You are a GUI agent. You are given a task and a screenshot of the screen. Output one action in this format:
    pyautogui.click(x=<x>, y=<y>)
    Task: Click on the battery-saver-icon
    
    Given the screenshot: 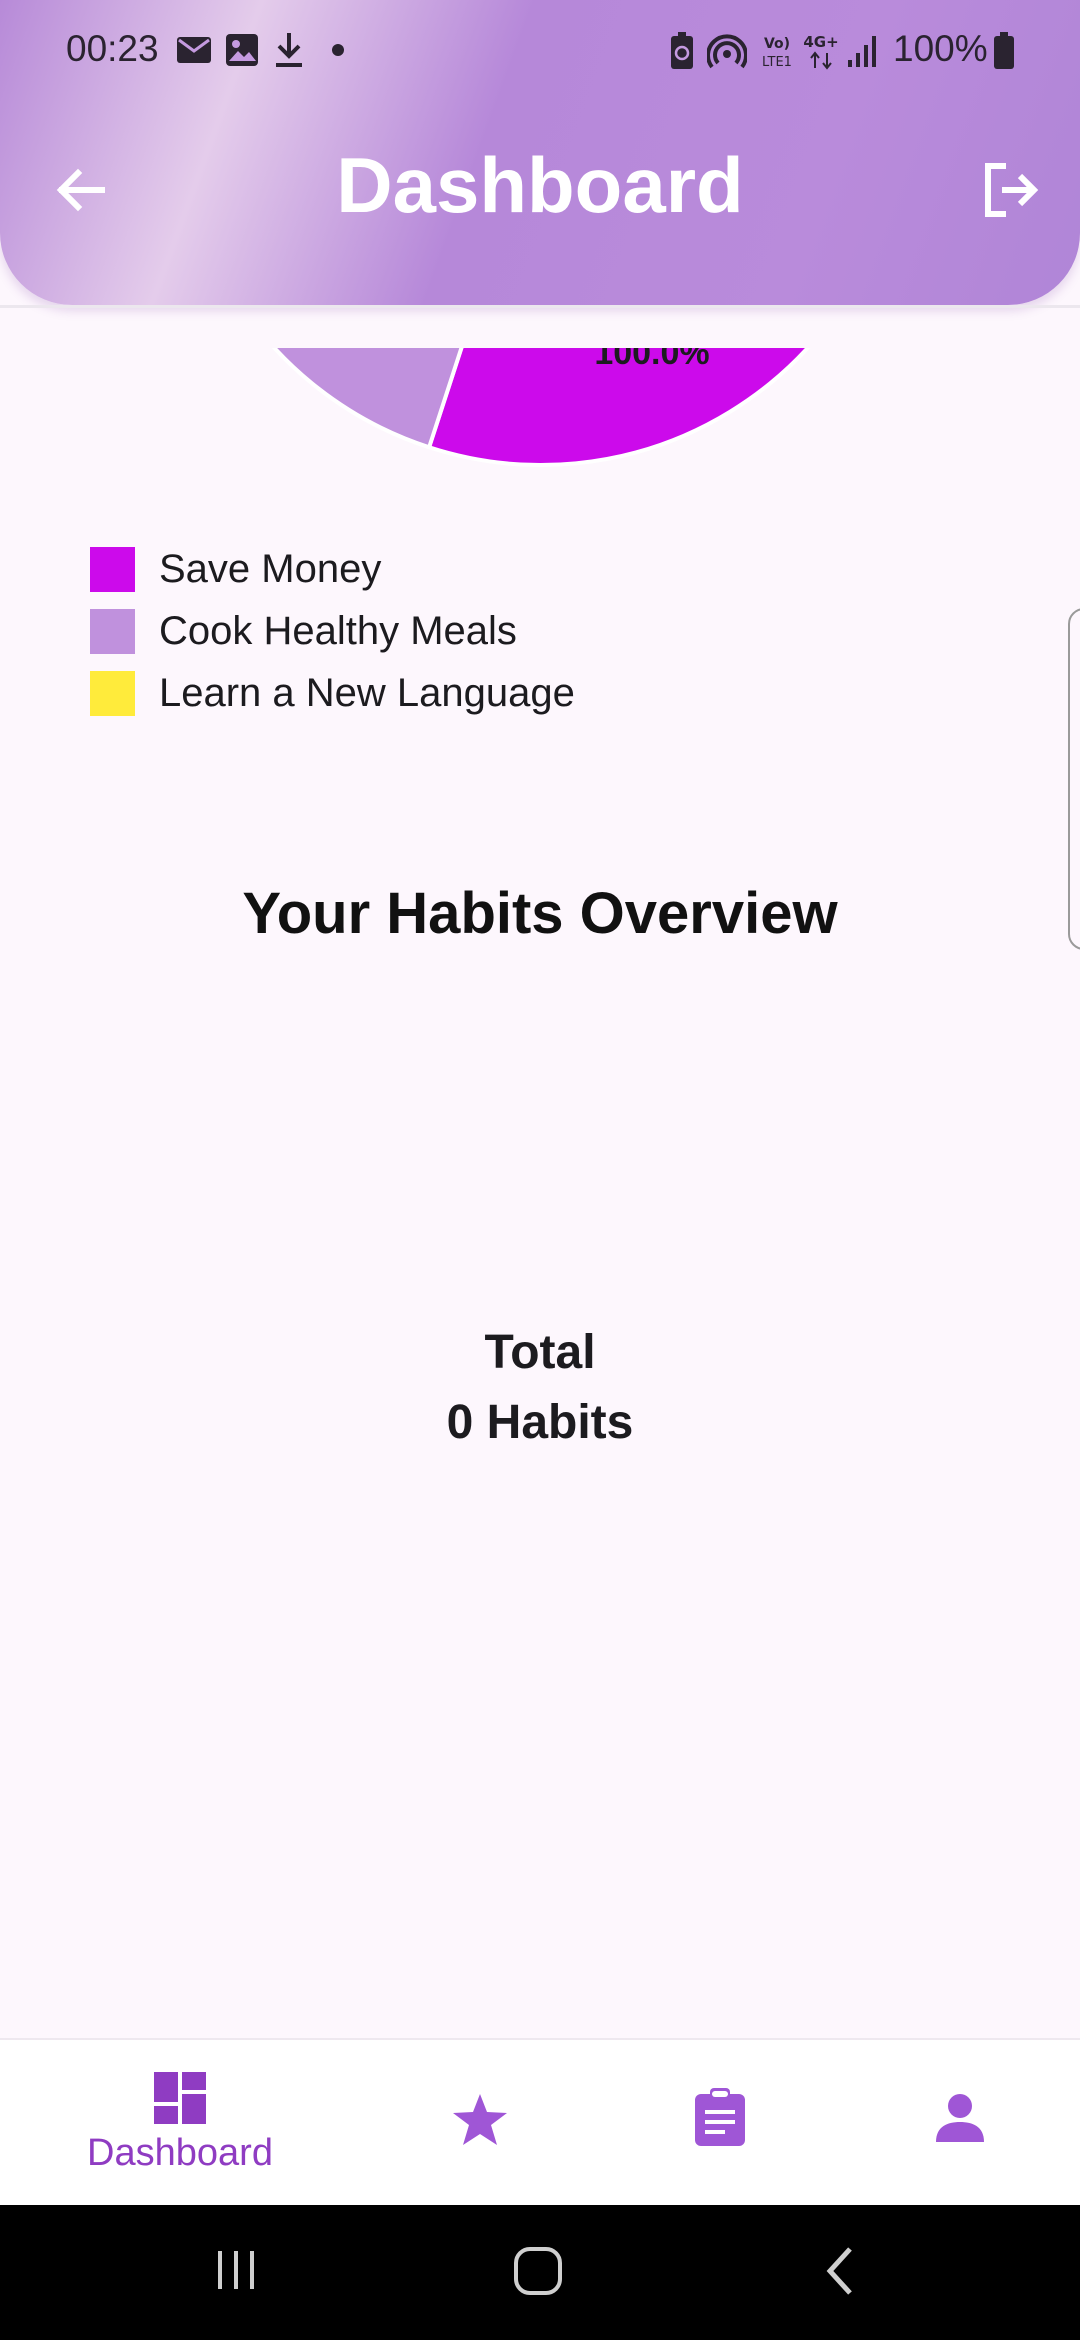 What is the action you would take?
    pyautogui.click(x=682, y=50)
    